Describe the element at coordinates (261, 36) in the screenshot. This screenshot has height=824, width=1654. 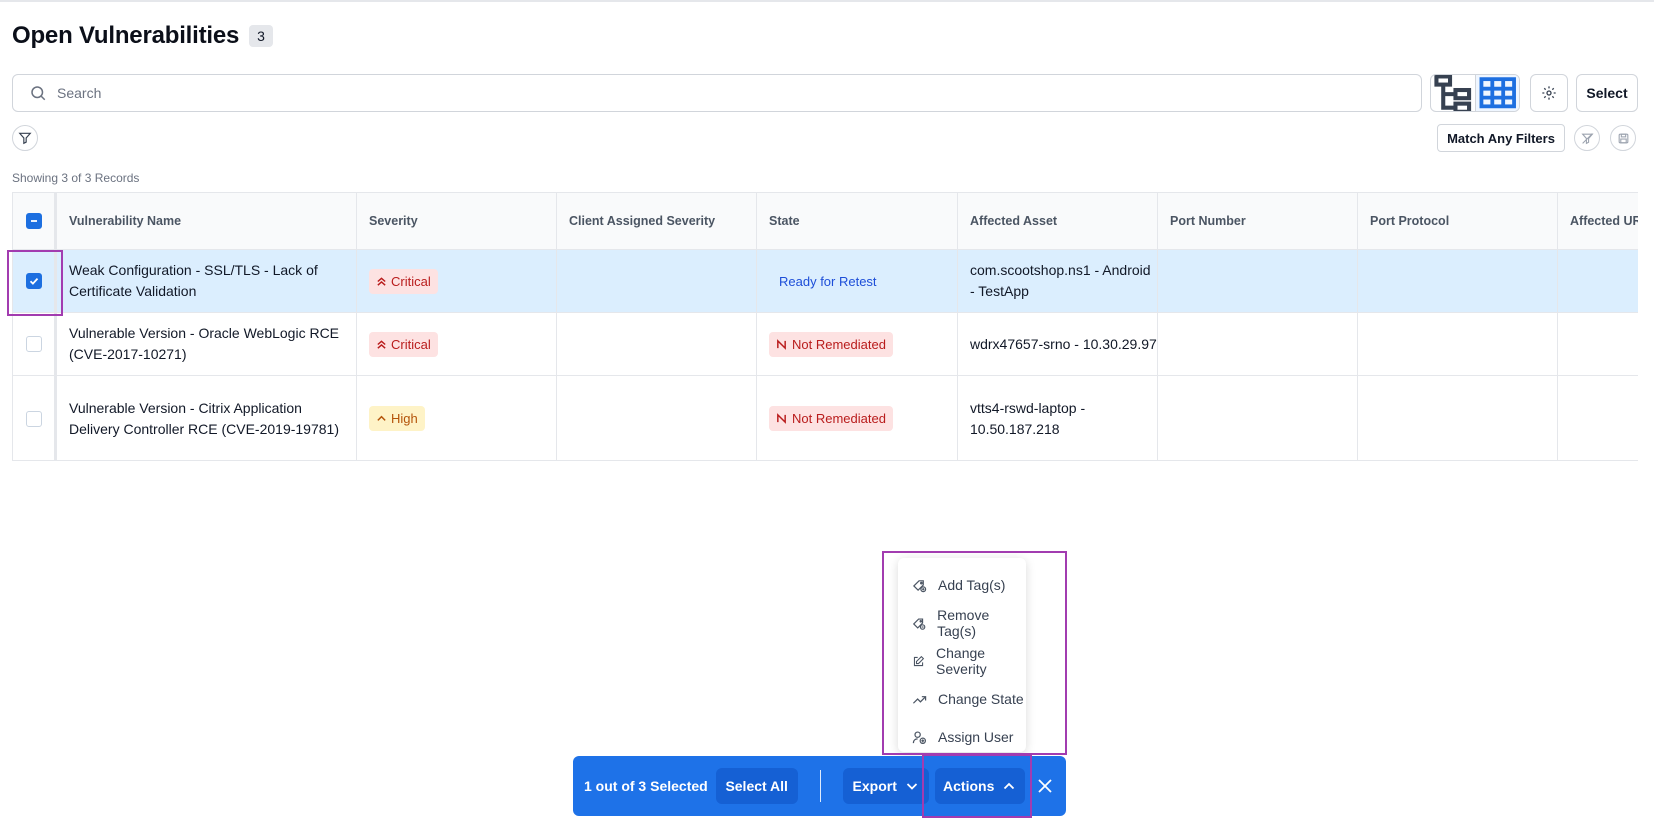
I see `count-badge: 3` at that location.